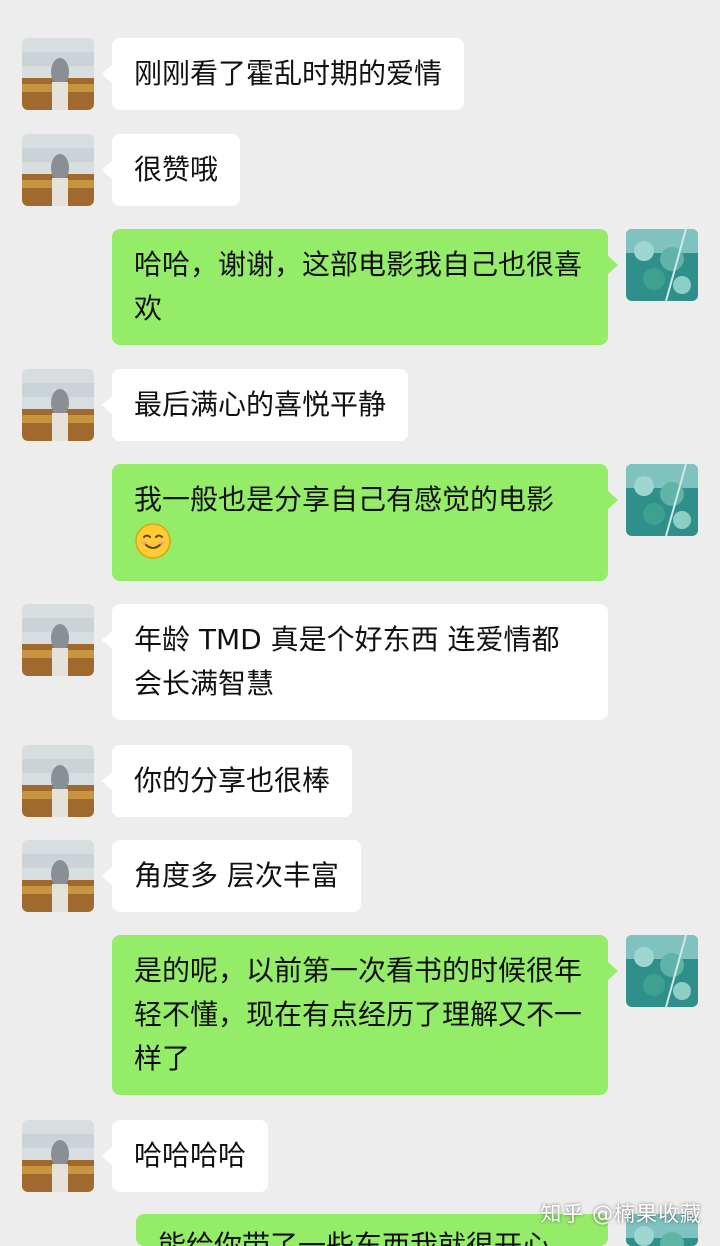 This screenshot has width=720, height=1246. Describe the element at coordinates (283, 74) in the screenshot. I see `incoming-message-bubble: 刚刚看了霍乱时期的爱情` at that location.